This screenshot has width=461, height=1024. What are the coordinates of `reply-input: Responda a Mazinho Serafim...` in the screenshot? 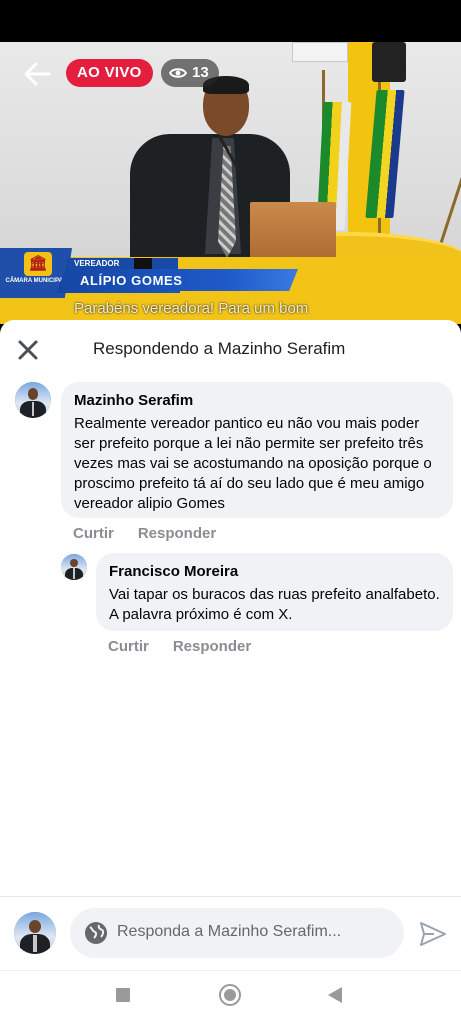 It's located at (237, 933).